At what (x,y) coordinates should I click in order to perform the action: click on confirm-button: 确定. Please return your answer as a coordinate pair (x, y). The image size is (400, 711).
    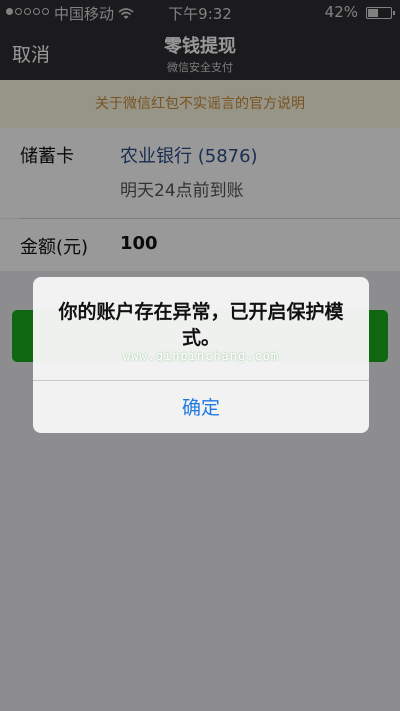
    Looking at the image, I should click on (201, 407).